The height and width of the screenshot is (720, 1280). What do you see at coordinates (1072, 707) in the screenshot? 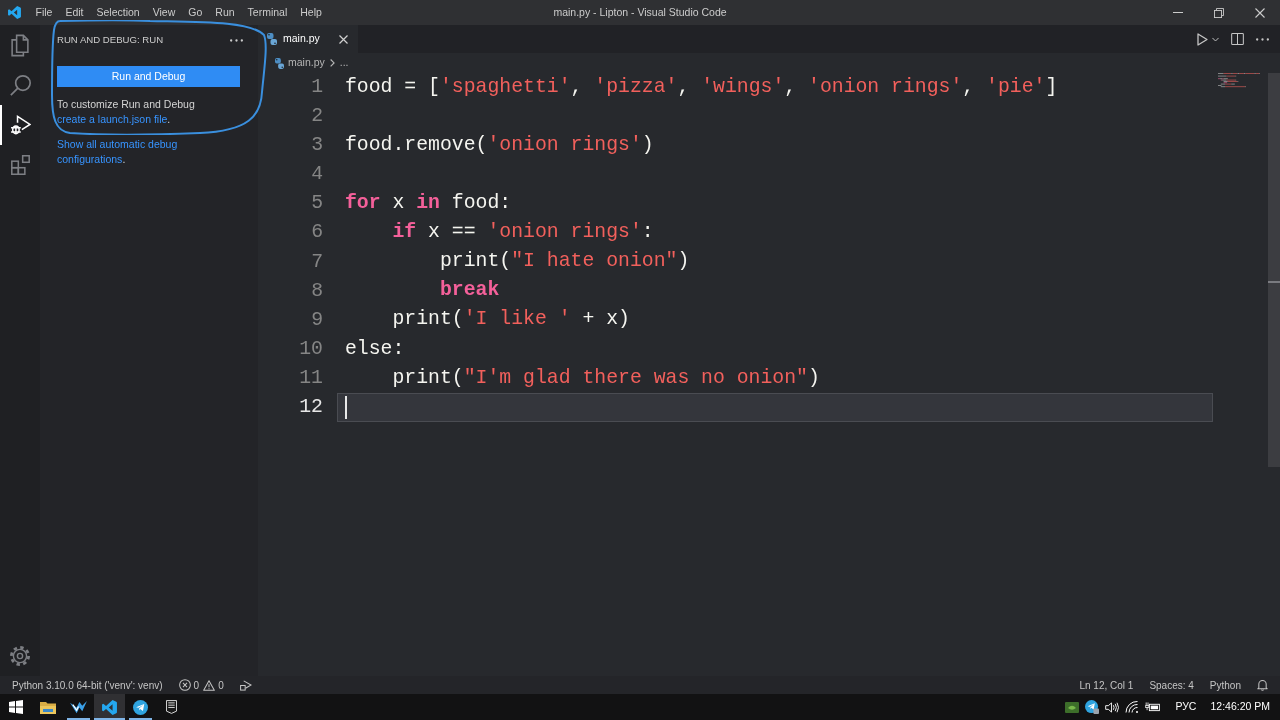
I see `gpu-tray-icon` at bounding box center [1072, 707].